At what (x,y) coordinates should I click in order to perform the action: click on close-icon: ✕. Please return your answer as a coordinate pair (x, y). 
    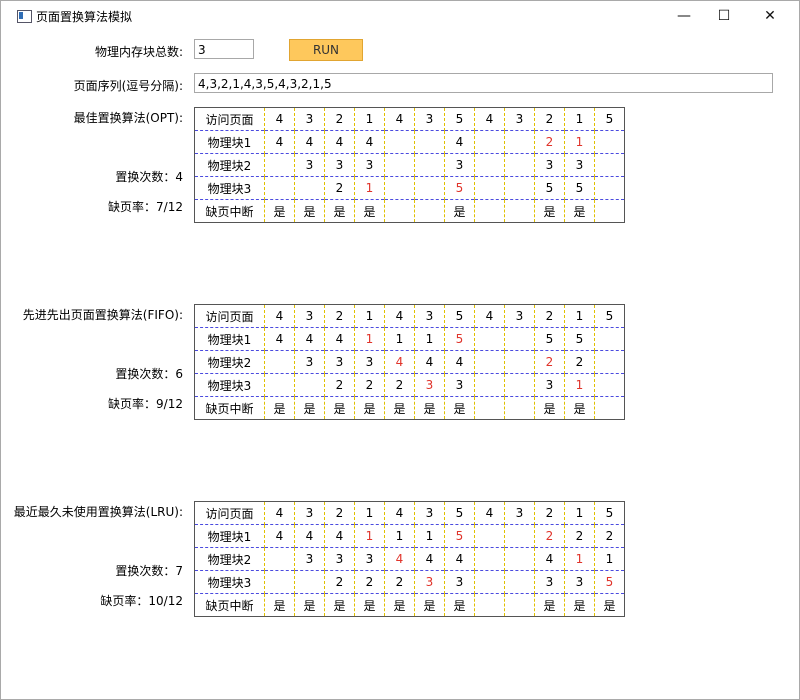
    Looking at the image, I should click on (770, 16).